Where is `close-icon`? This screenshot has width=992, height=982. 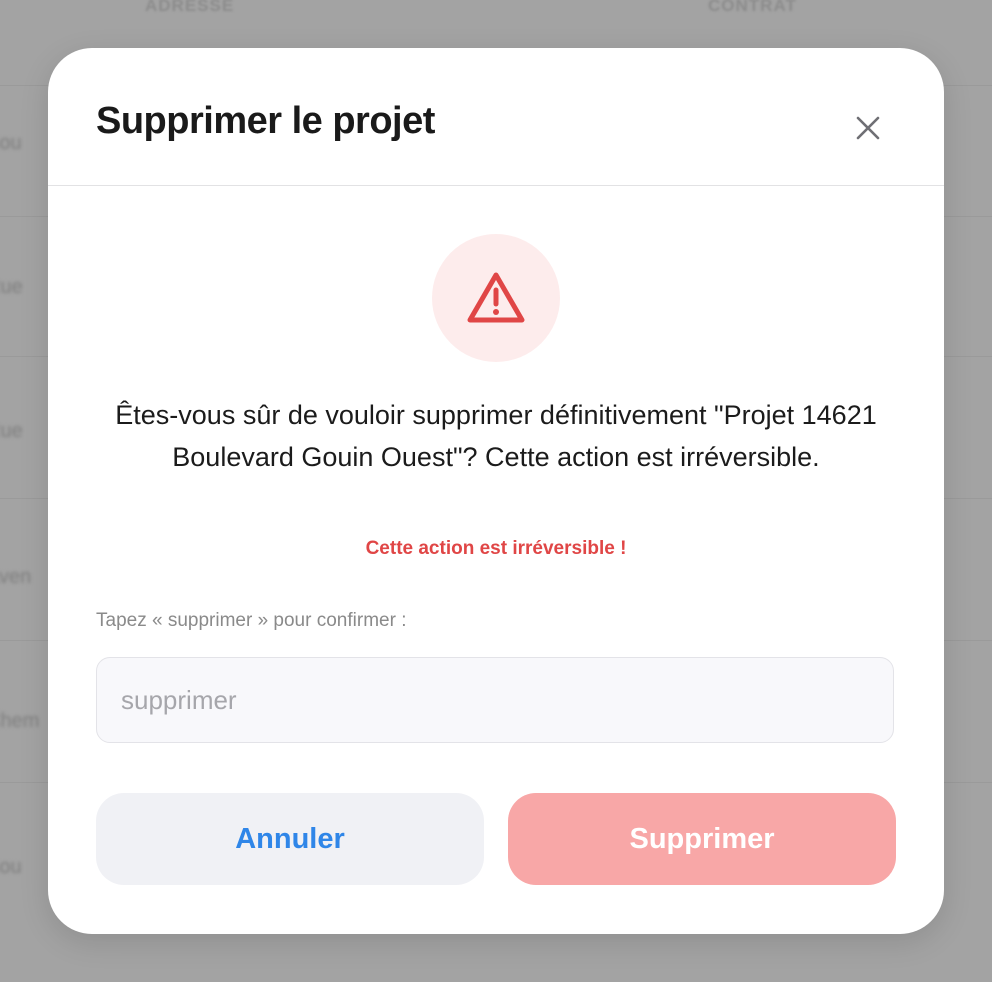
close-icon is located at coordinates (868, 128).